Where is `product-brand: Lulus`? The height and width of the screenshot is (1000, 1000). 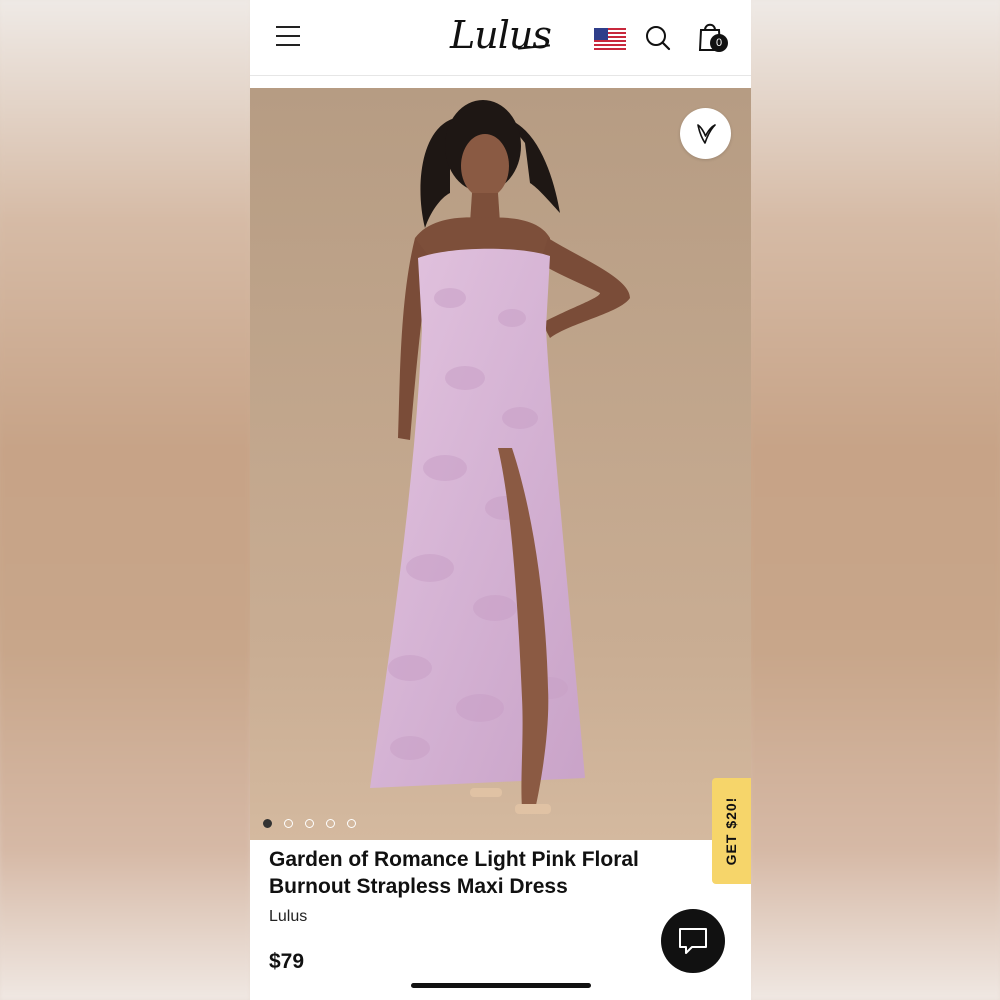
product-brand: Lulus is located at coordinates (484, 917).